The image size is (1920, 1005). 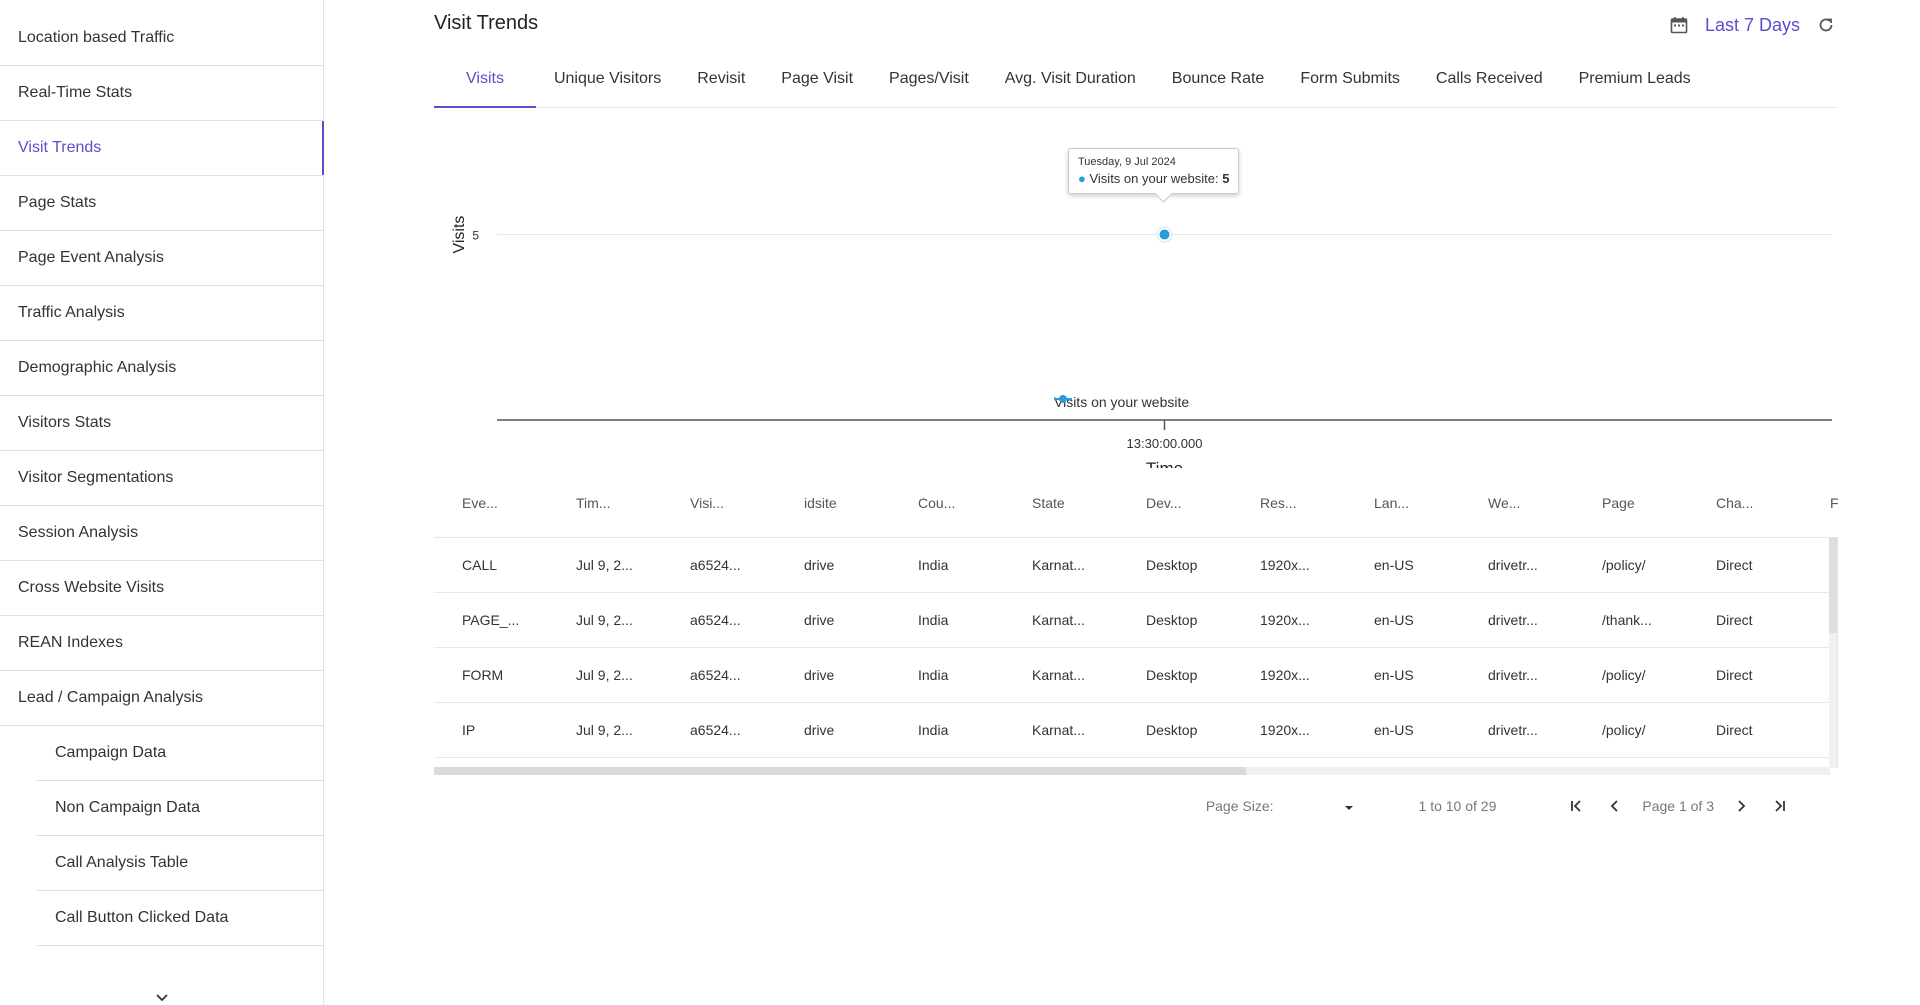 I want to click on chevron-down-icon, so click(x=162, y=998).